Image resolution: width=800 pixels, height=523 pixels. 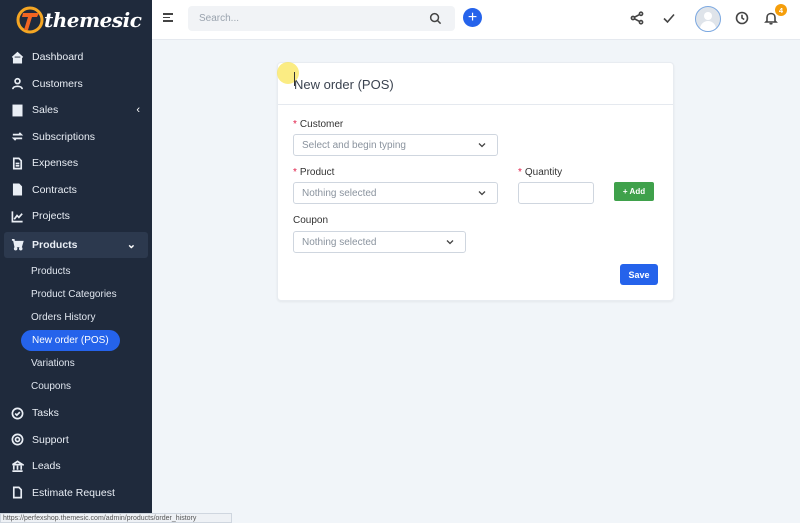 What do you see at coordinates (76, 216) in the screenshot?
I see `sidebar-item-projects: Projects` at bounding box center [76, 216].